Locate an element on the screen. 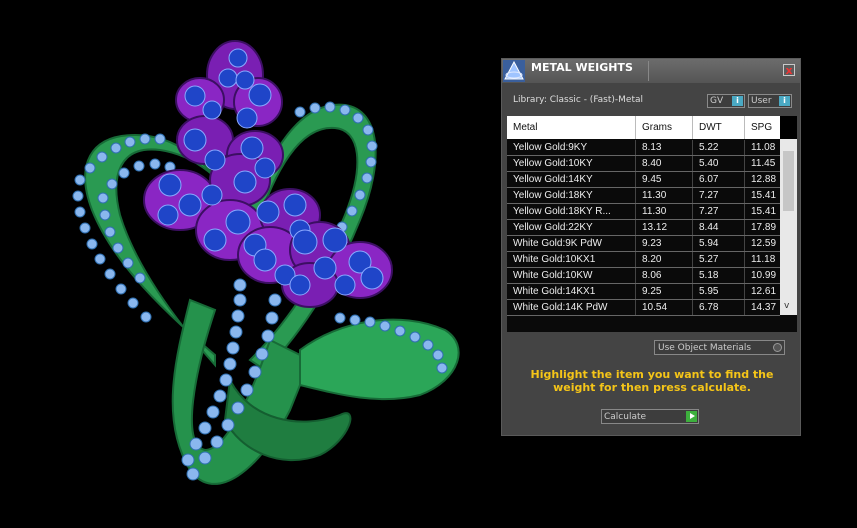  table-row: Yellow Gold:18KY R... 11.30 7.27 15.41 is located at coordinates (643, 212).